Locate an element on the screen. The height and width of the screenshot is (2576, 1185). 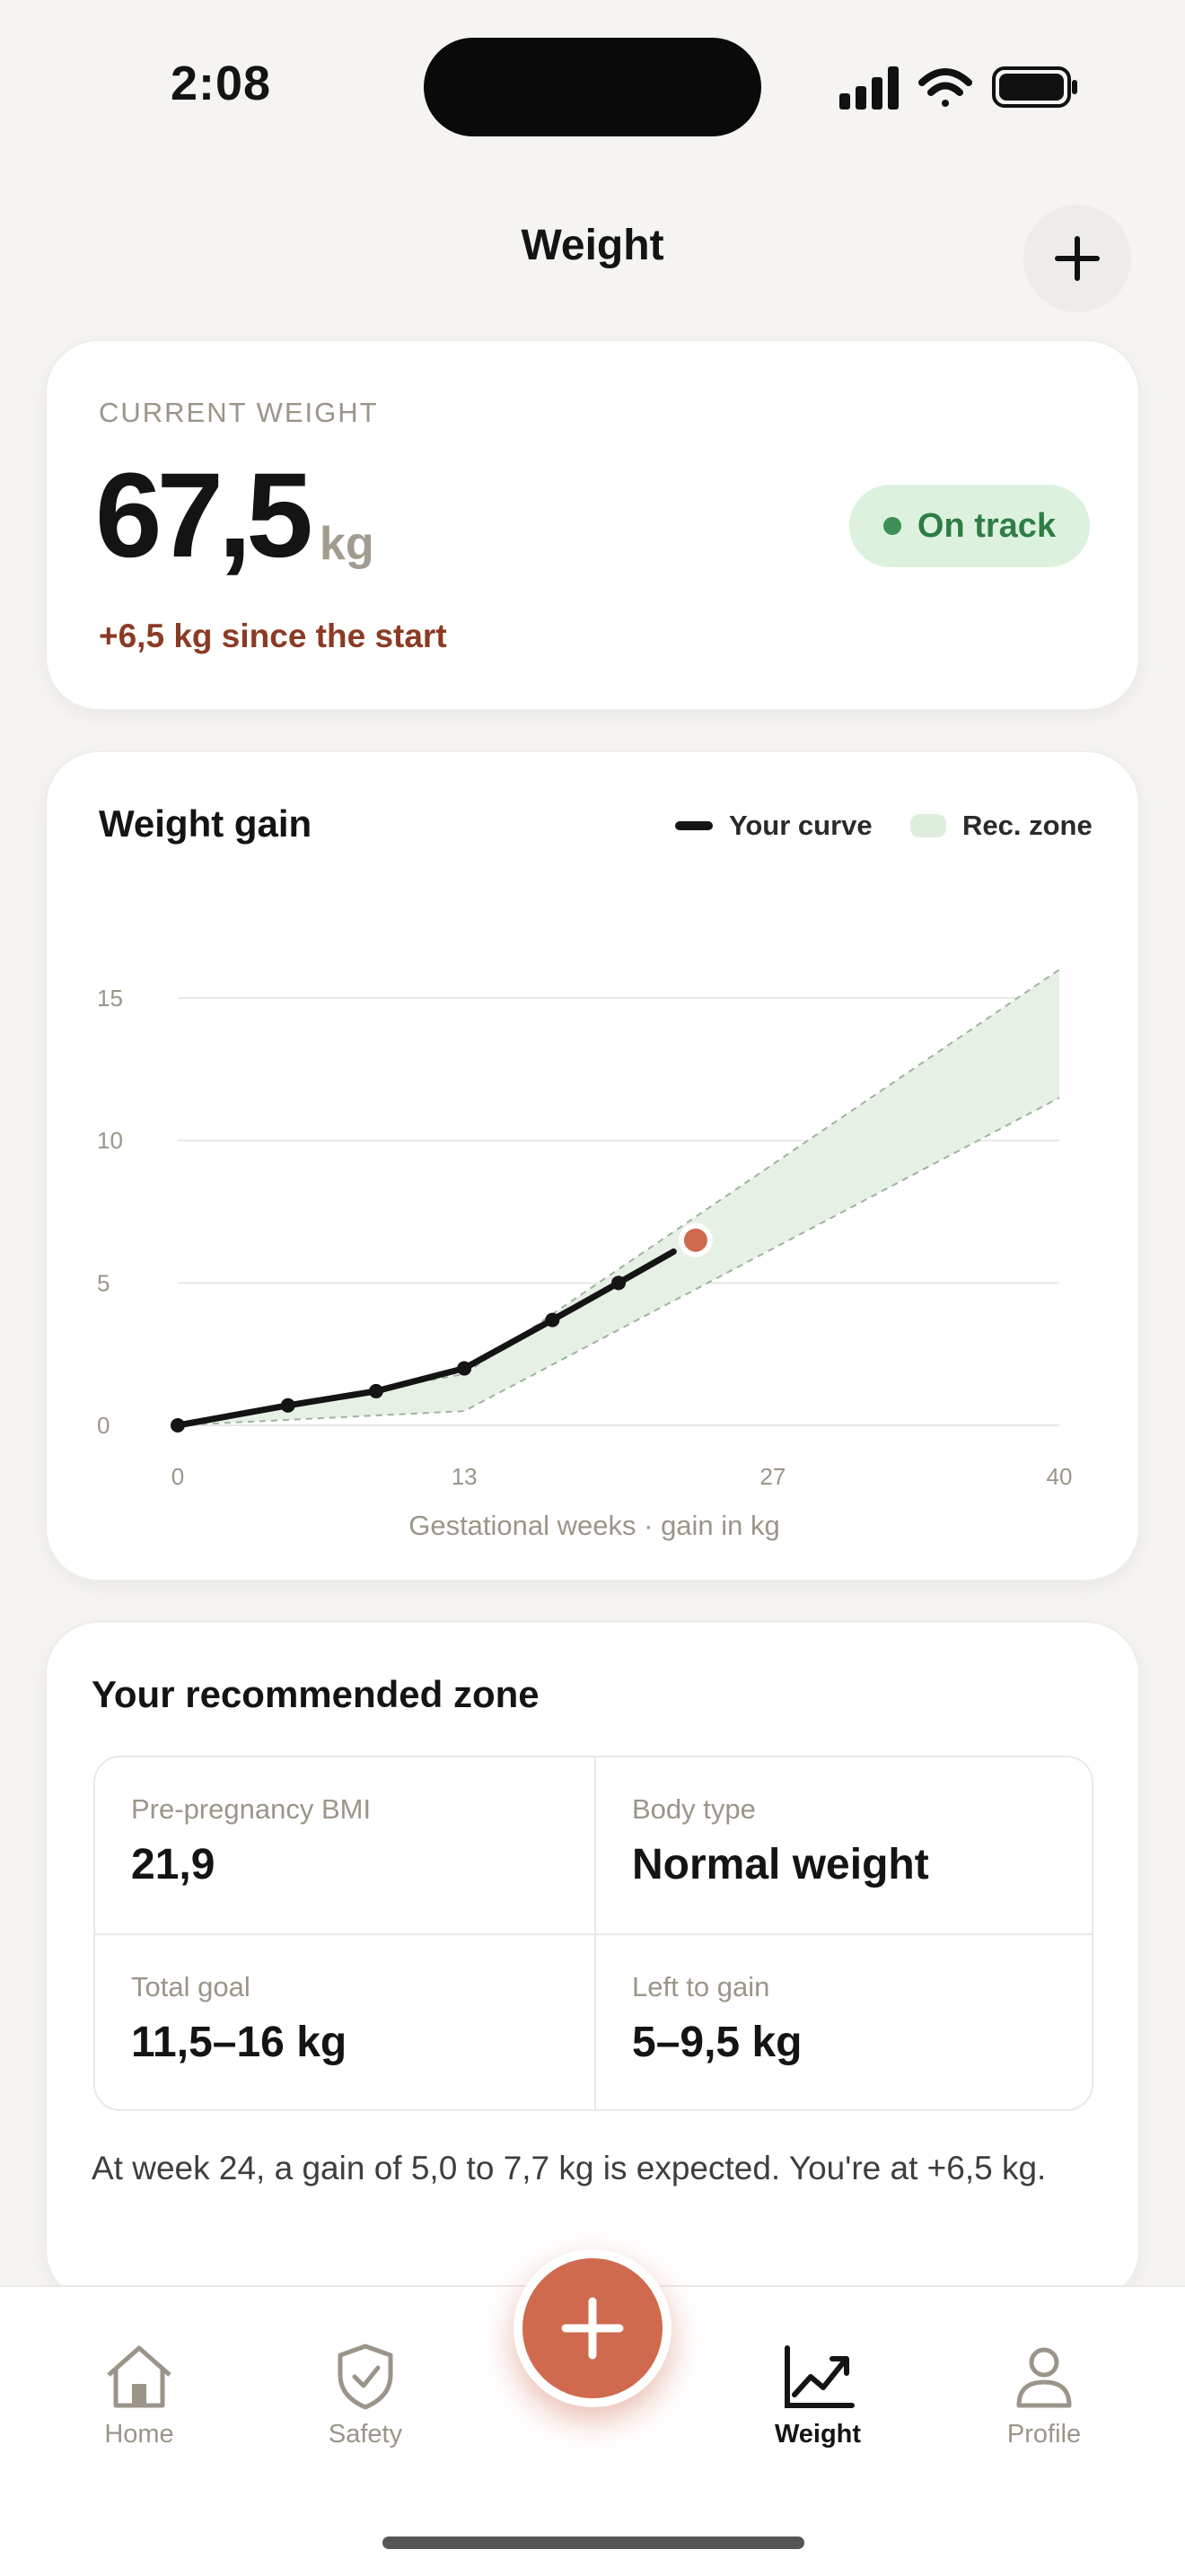
tab-safety: Safety is located at coordinates (365, 2396).